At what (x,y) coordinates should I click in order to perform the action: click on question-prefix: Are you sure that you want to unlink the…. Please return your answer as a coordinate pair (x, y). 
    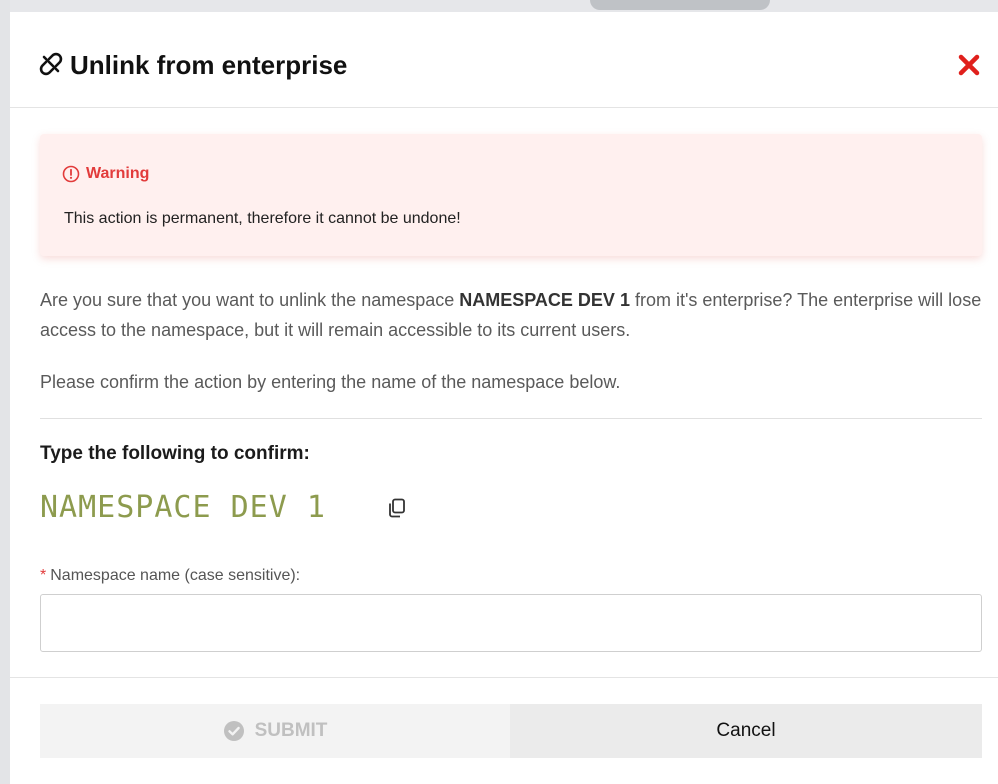
    Looking at the image, I should click on (250, 300).